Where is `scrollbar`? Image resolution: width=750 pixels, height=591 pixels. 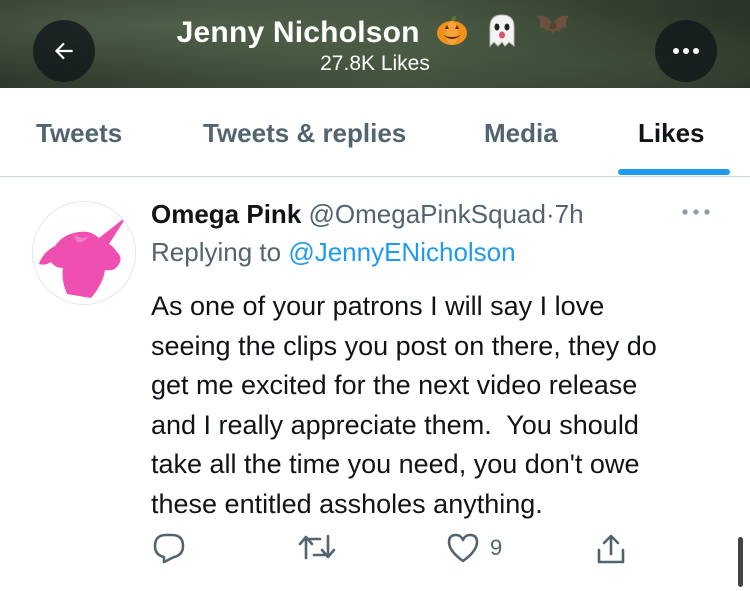
scrollbar is located at coordinates (740, 562).